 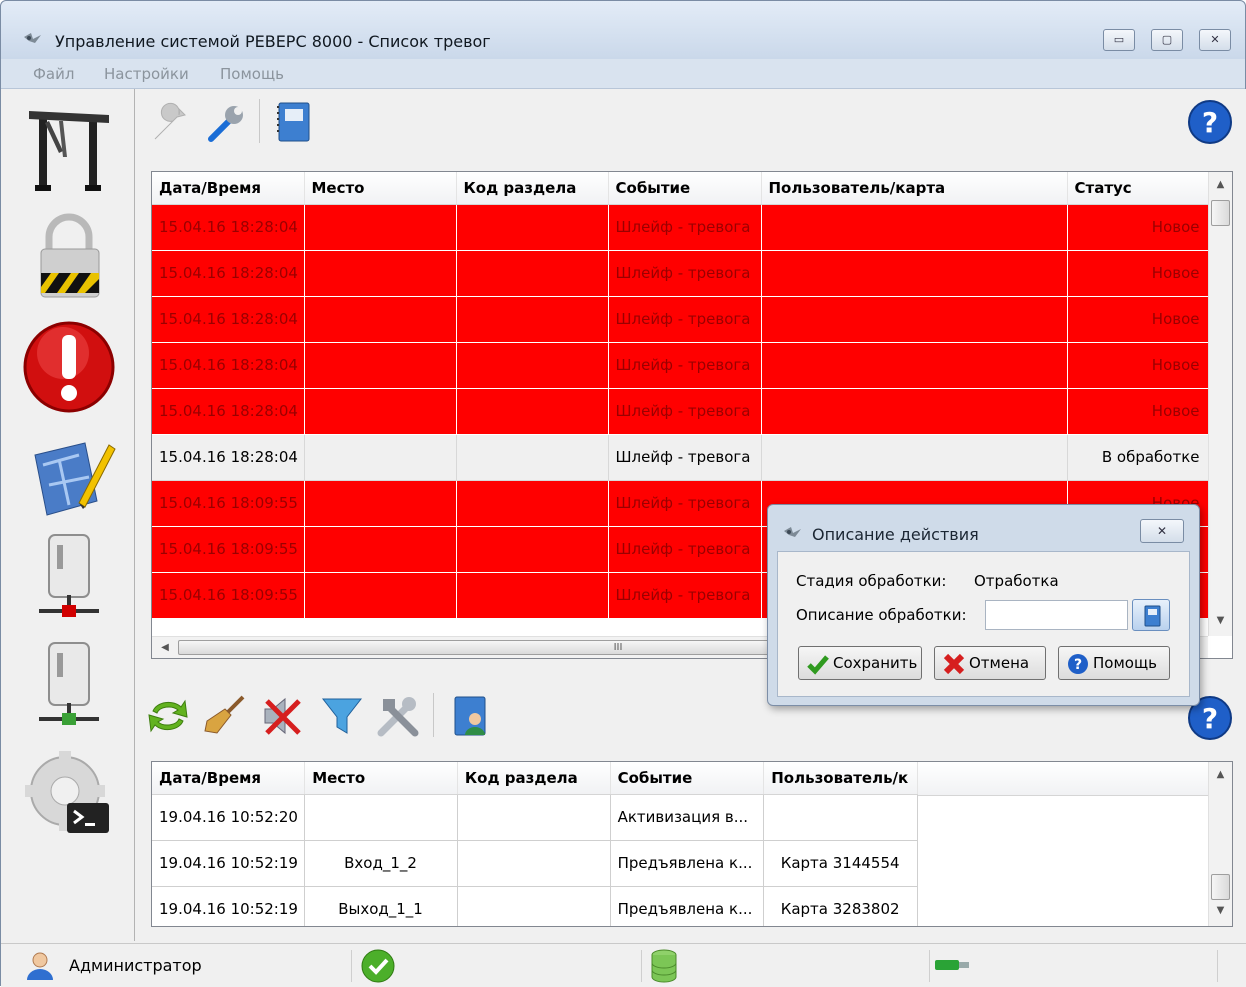 I want to click on alarms-toolbar: ?, so click(x=691, y=119).